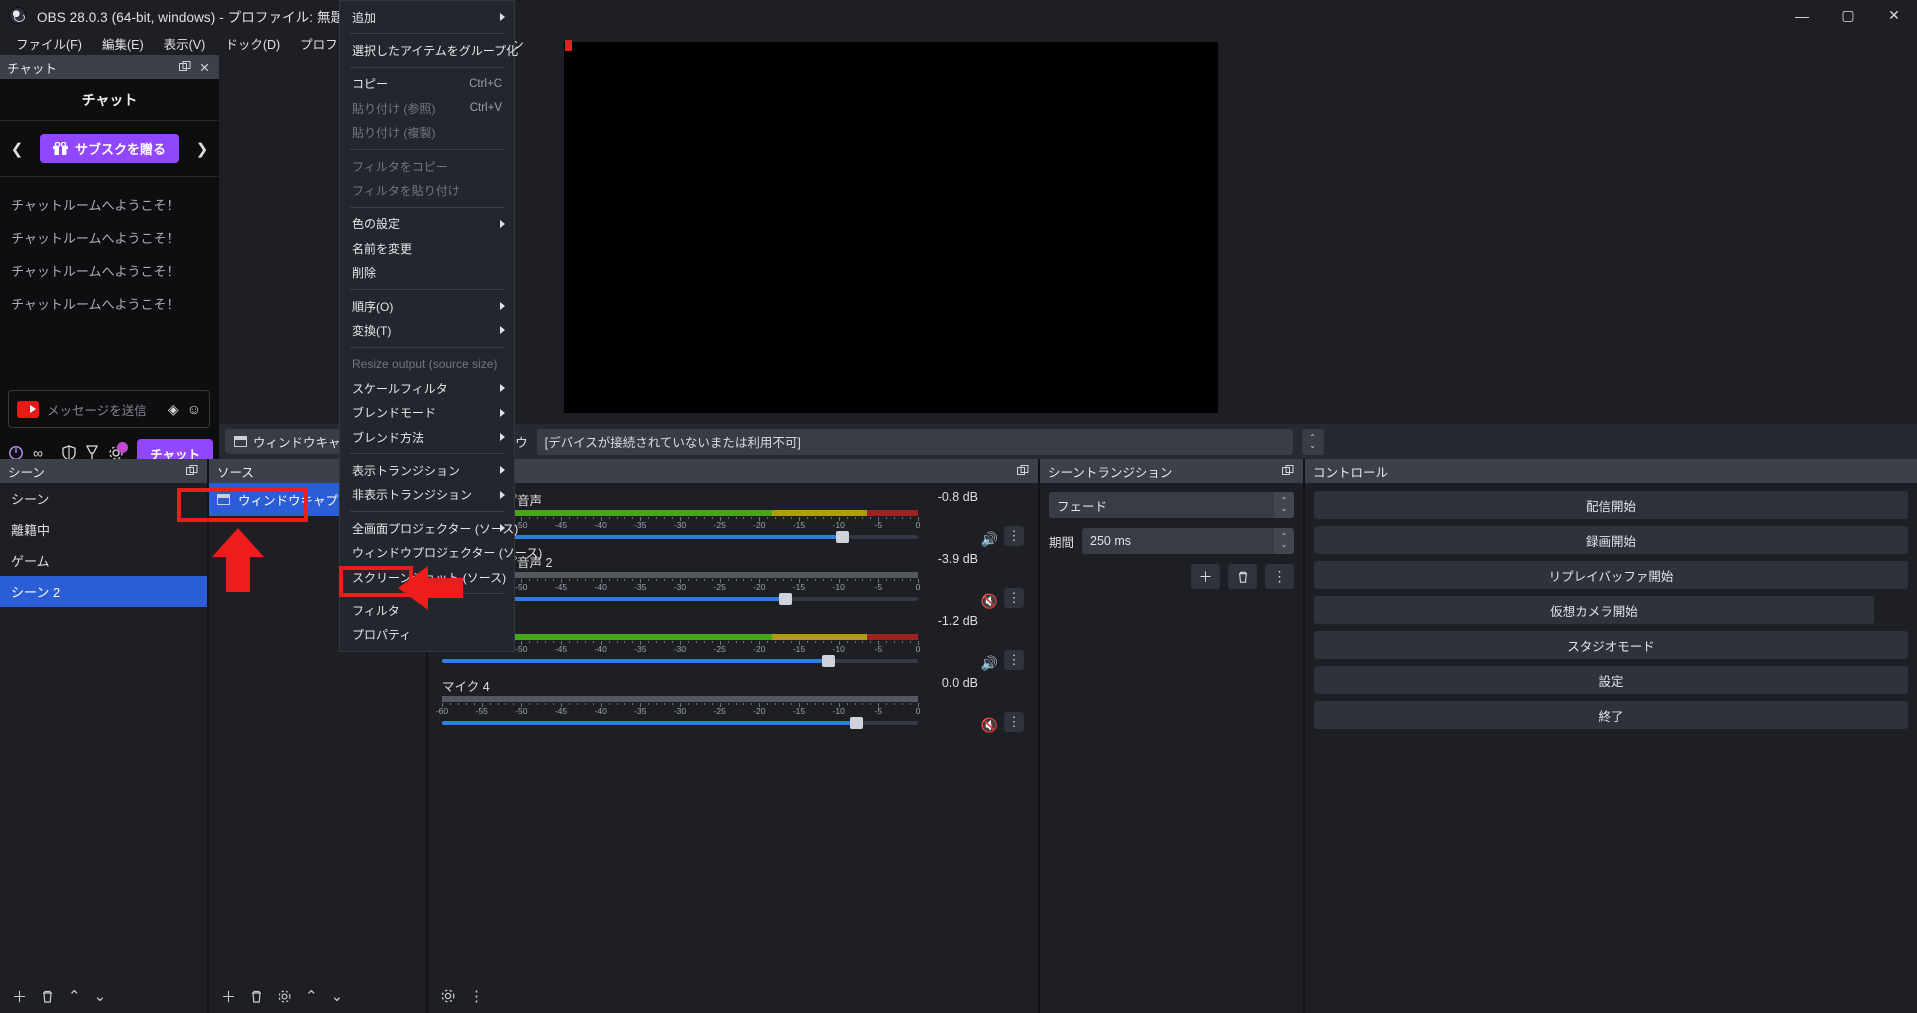  Describe the element at coordinates (103, 560) in the screenshot. I see `scene-list-item: ゲーム` at that location.